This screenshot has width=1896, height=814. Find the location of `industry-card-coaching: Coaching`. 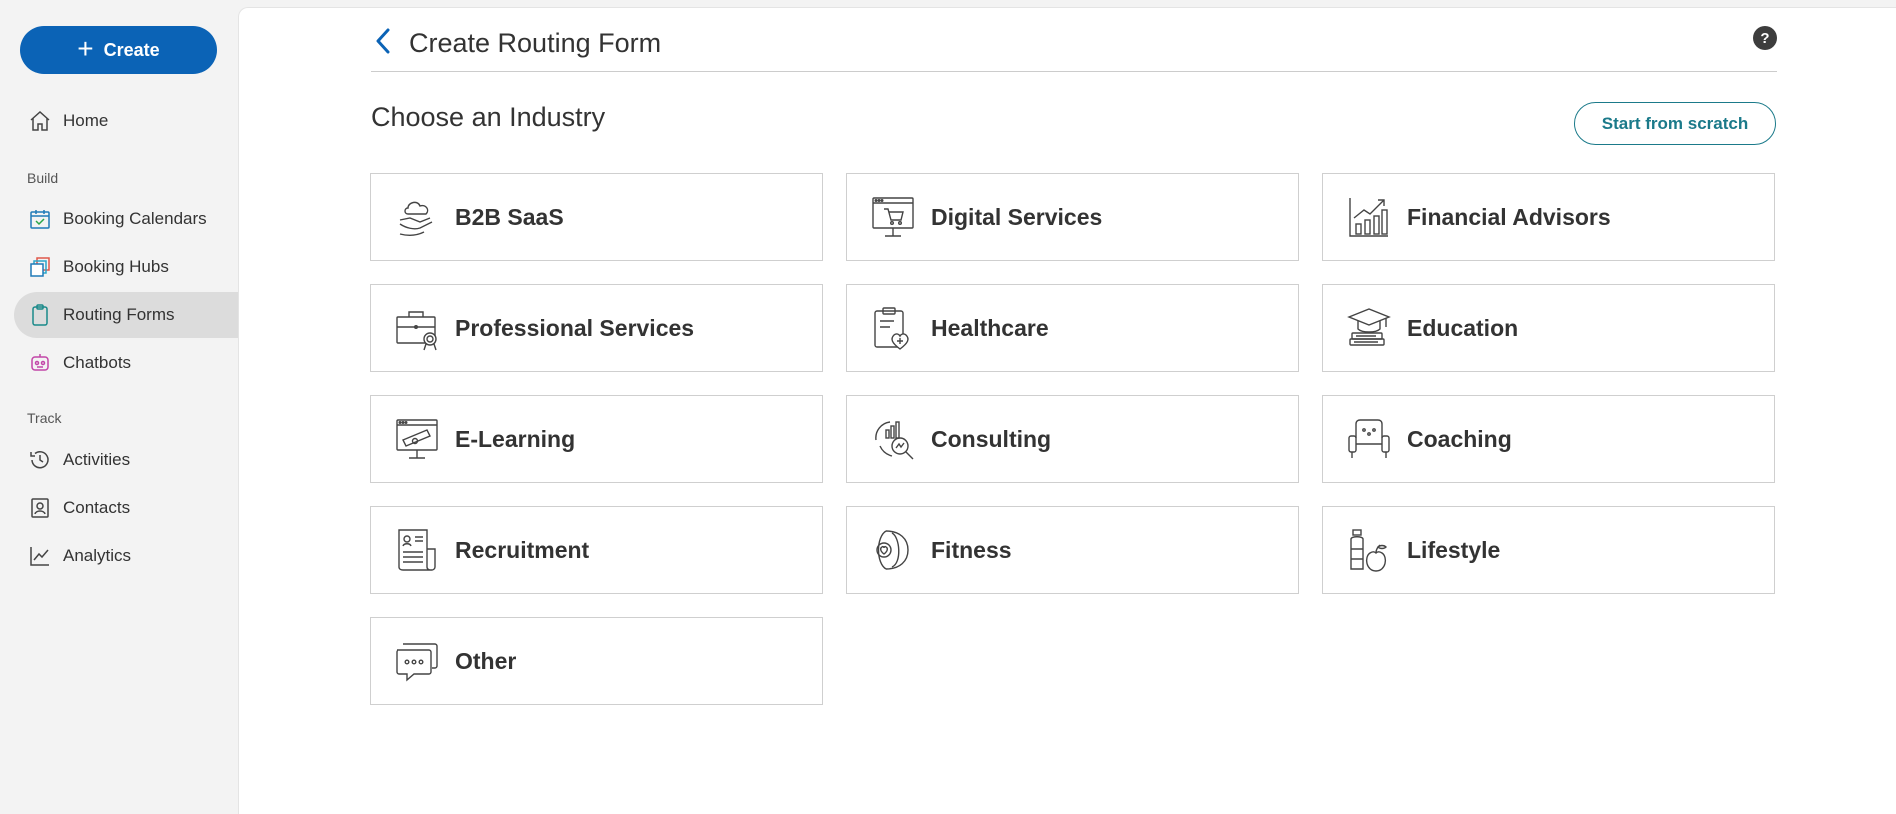

industry-card-coaching: Coaching is located at coordinates (1548, 439).